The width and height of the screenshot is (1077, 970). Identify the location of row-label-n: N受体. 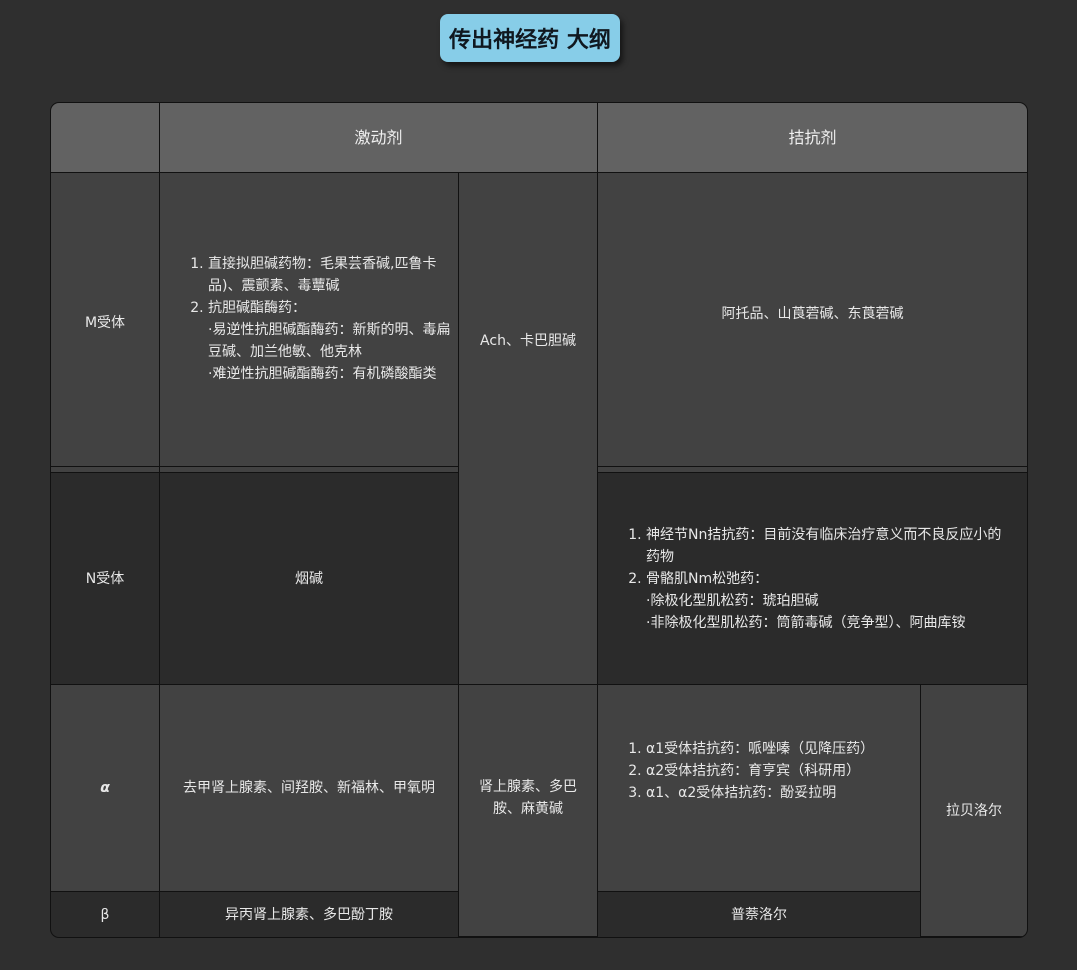
(105, 579).